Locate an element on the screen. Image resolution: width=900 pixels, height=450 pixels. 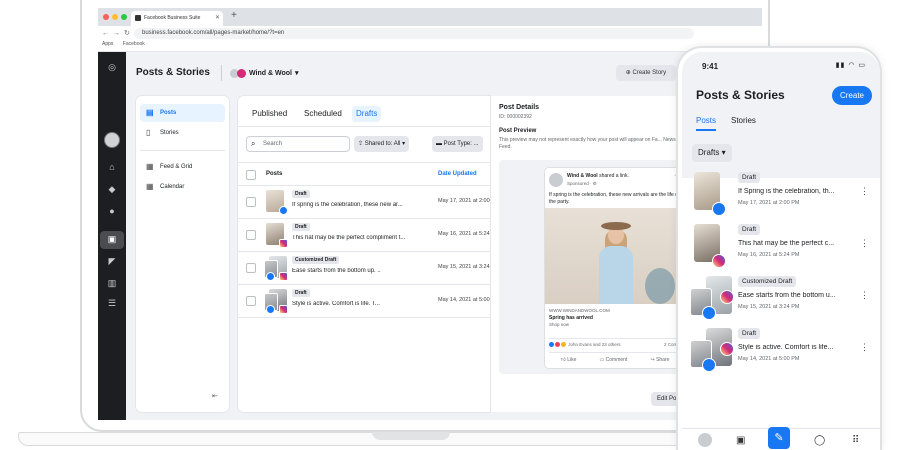
create-story-button: ⊕ Create Story is located at coordinates (646, 73).